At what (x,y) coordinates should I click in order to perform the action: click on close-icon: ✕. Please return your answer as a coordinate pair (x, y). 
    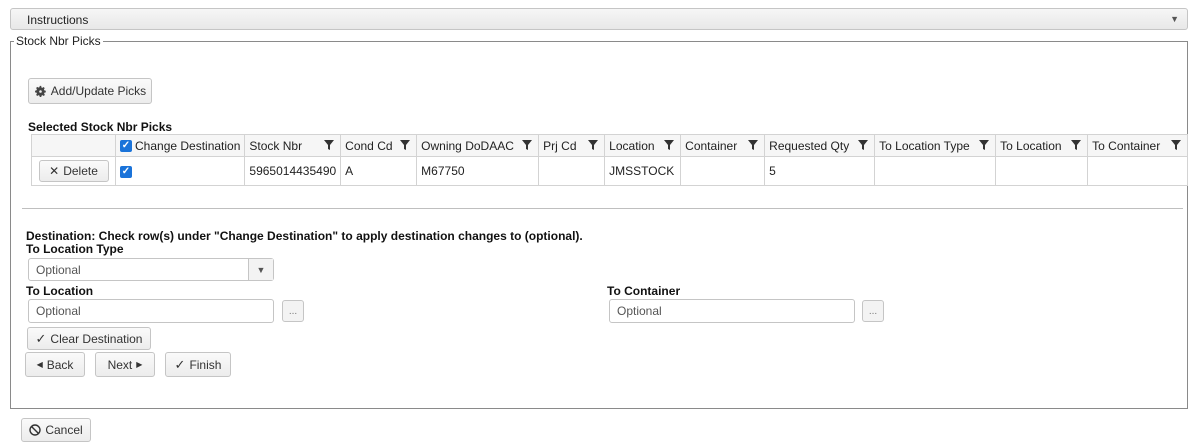
    Looking at the image, I should click on (54, 171).